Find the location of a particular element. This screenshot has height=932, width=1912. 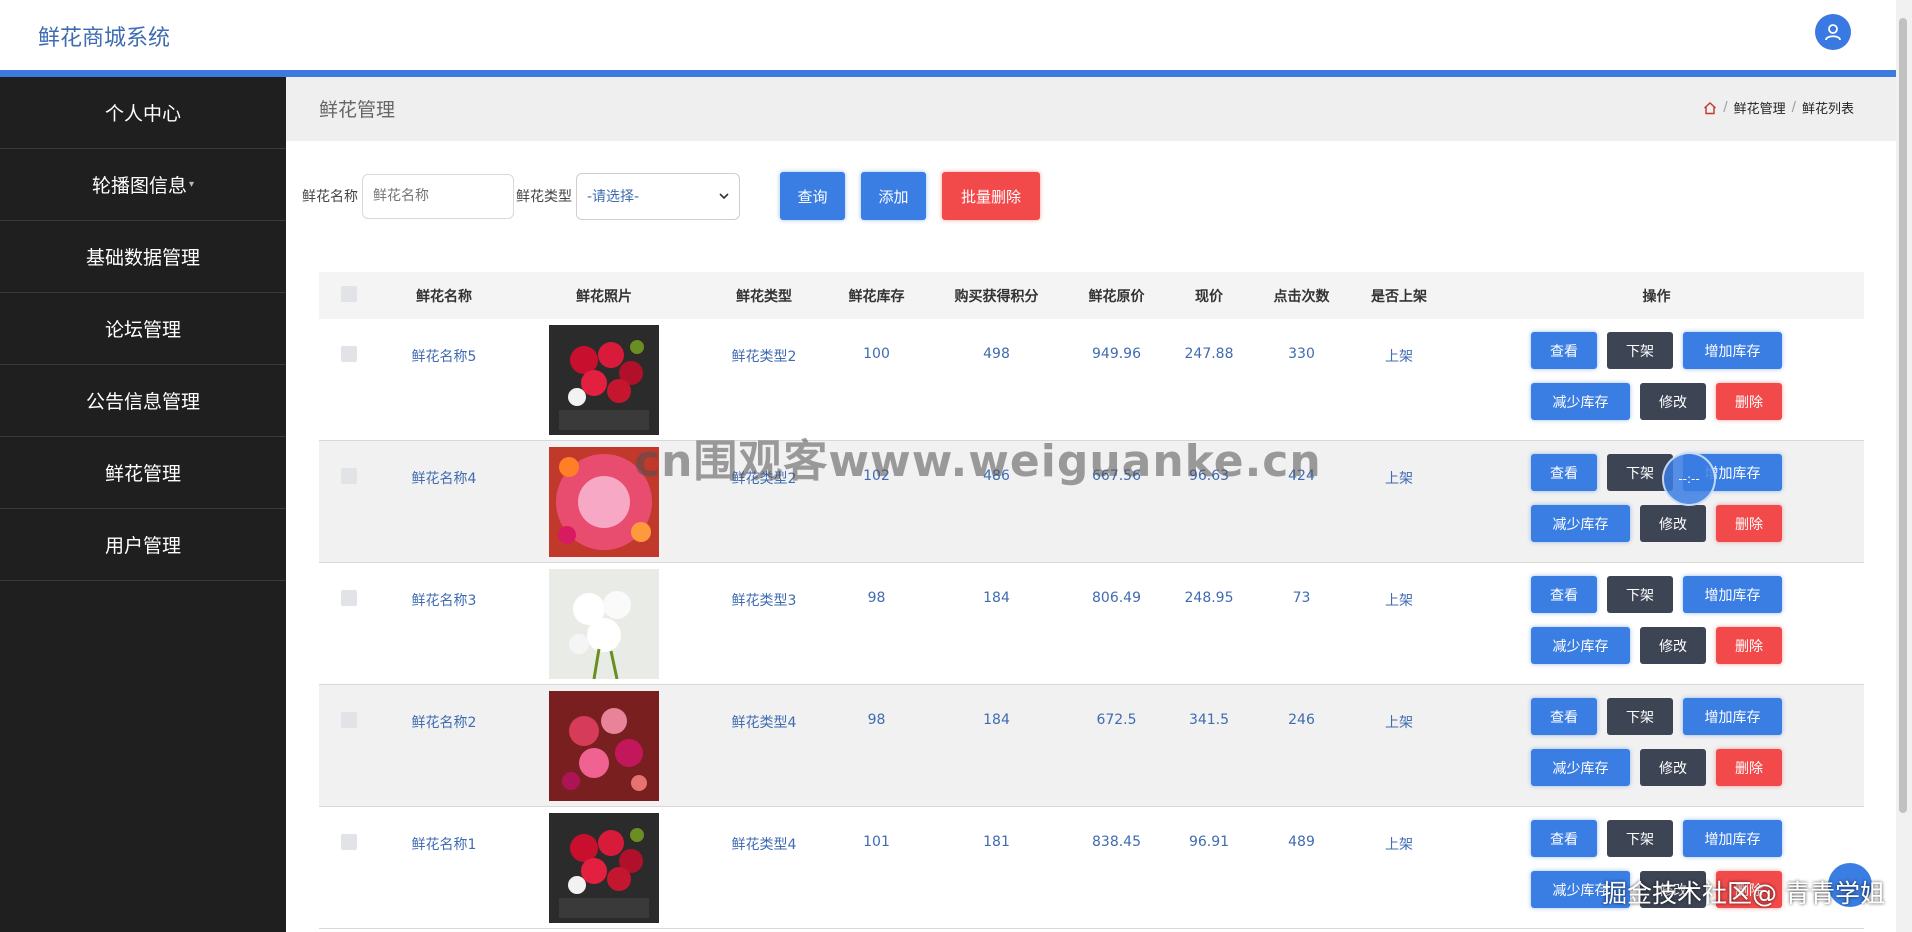

sidebar-item-base-data: 基础数据管理 is located at coordinates (143, 257).